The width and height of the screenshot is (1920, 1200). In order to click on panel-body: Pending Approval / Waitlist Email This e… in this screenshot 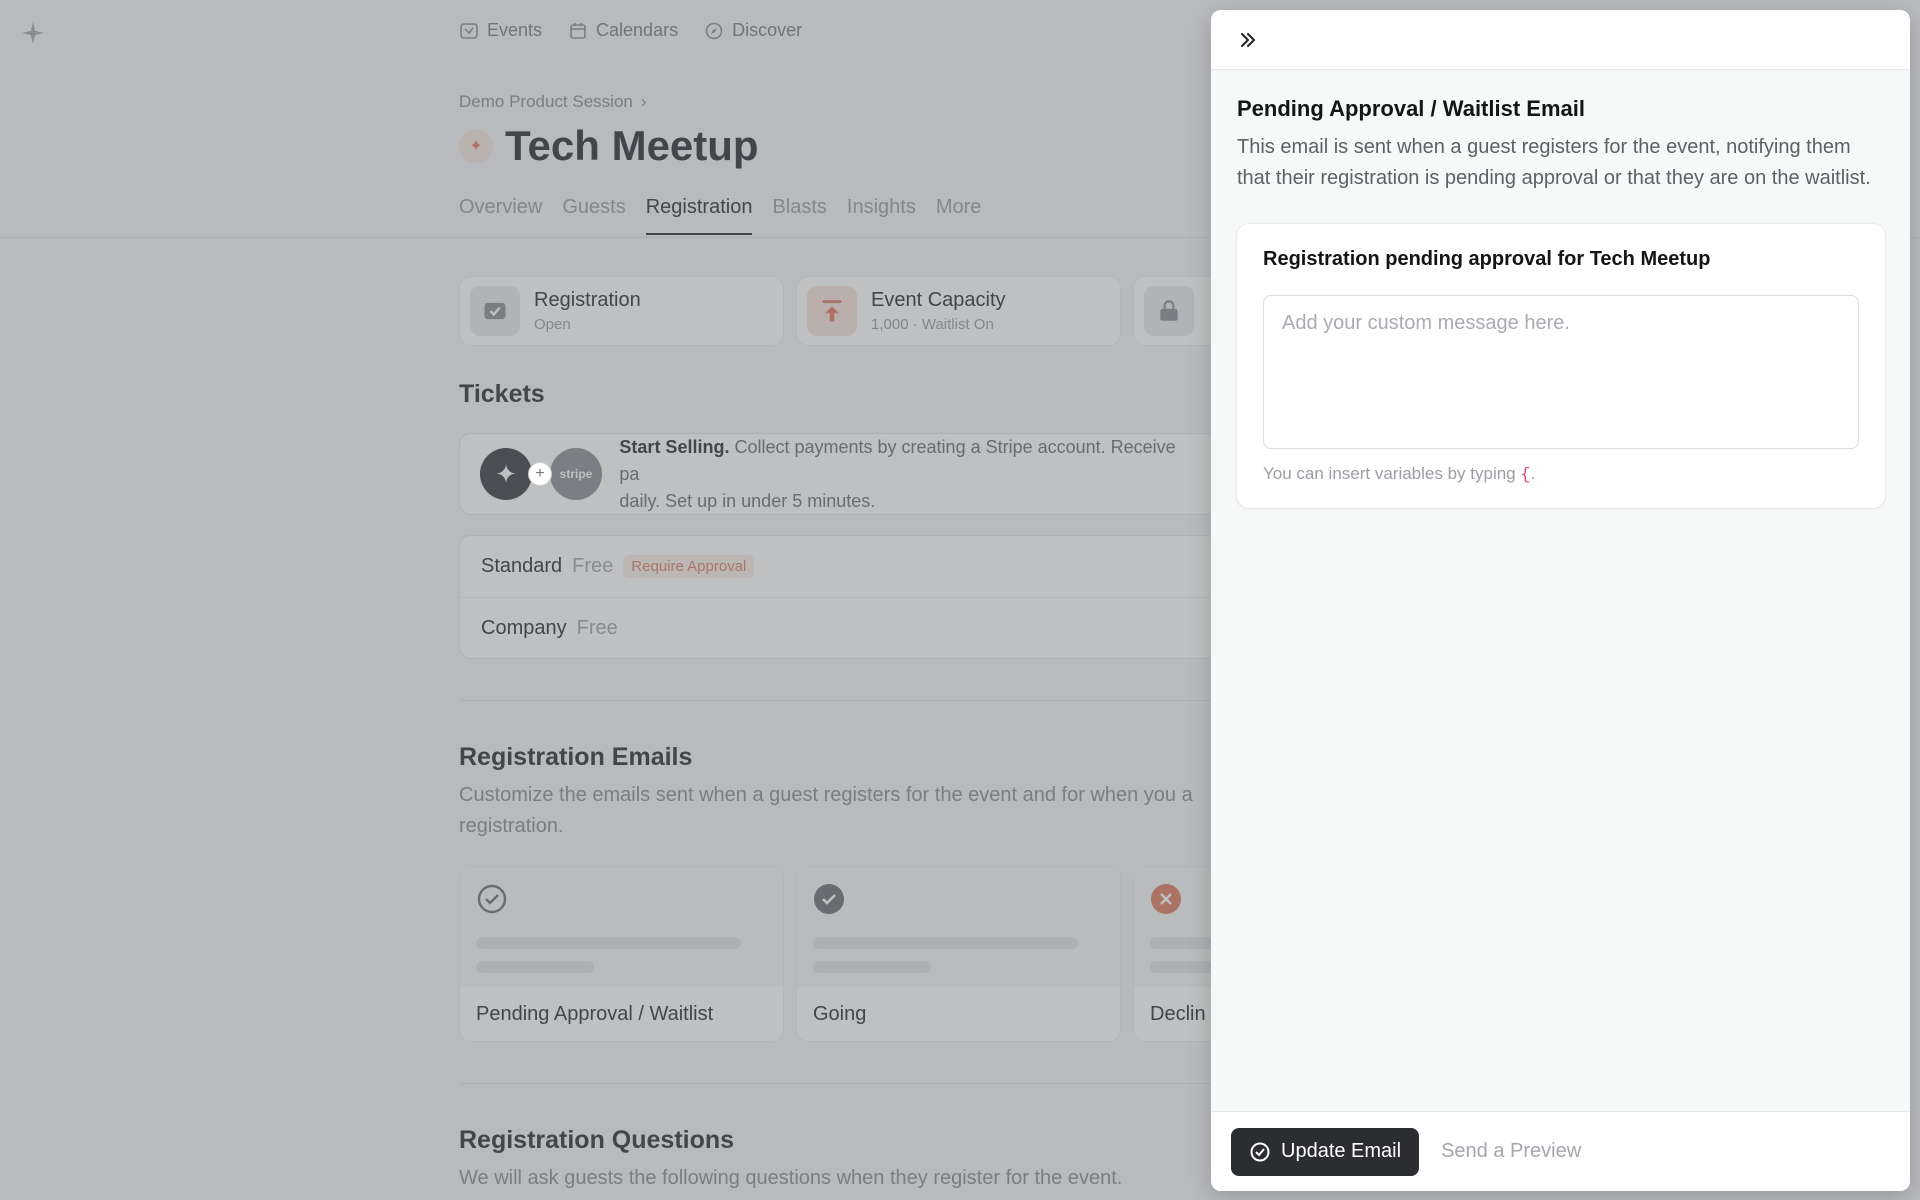, I will do `click(1560, 301)`.